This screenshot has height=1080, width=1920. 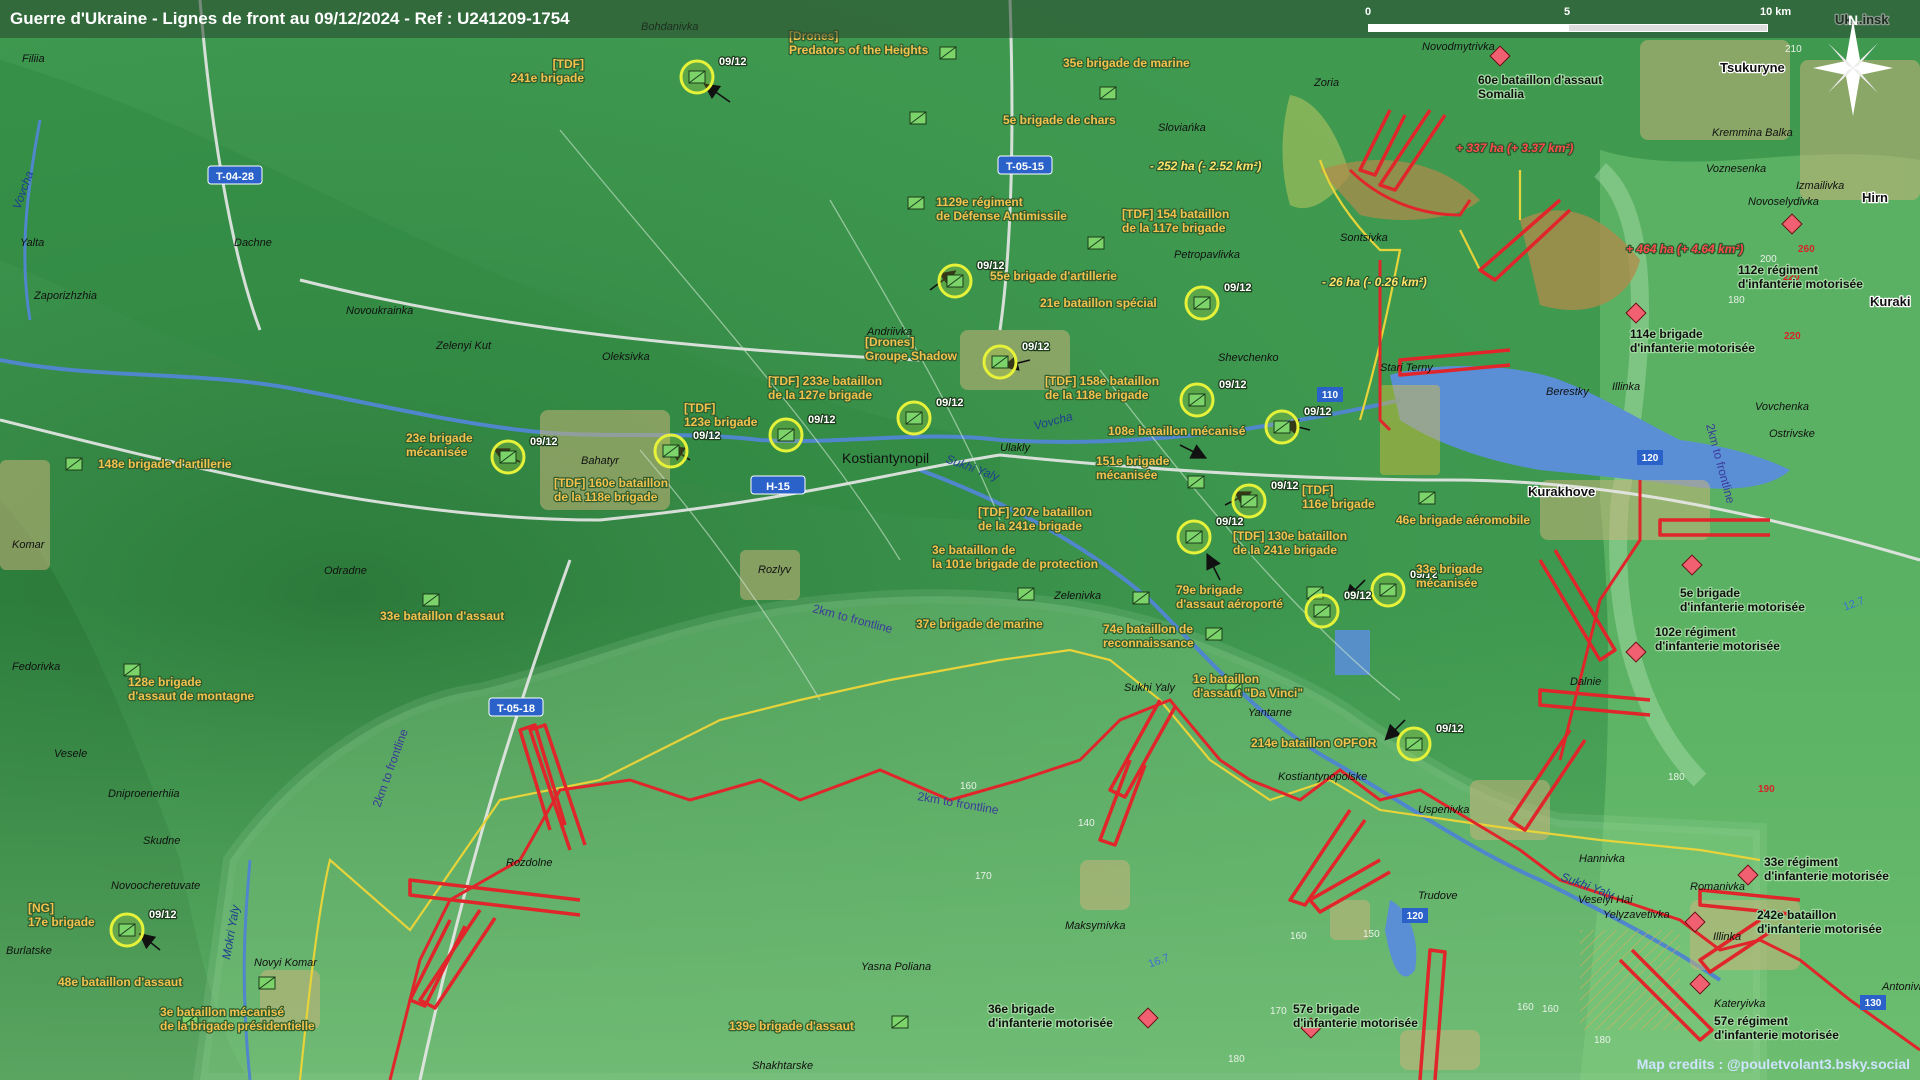 I want to click on place-label: Kostiantynopil, so click(x=885, y=458).